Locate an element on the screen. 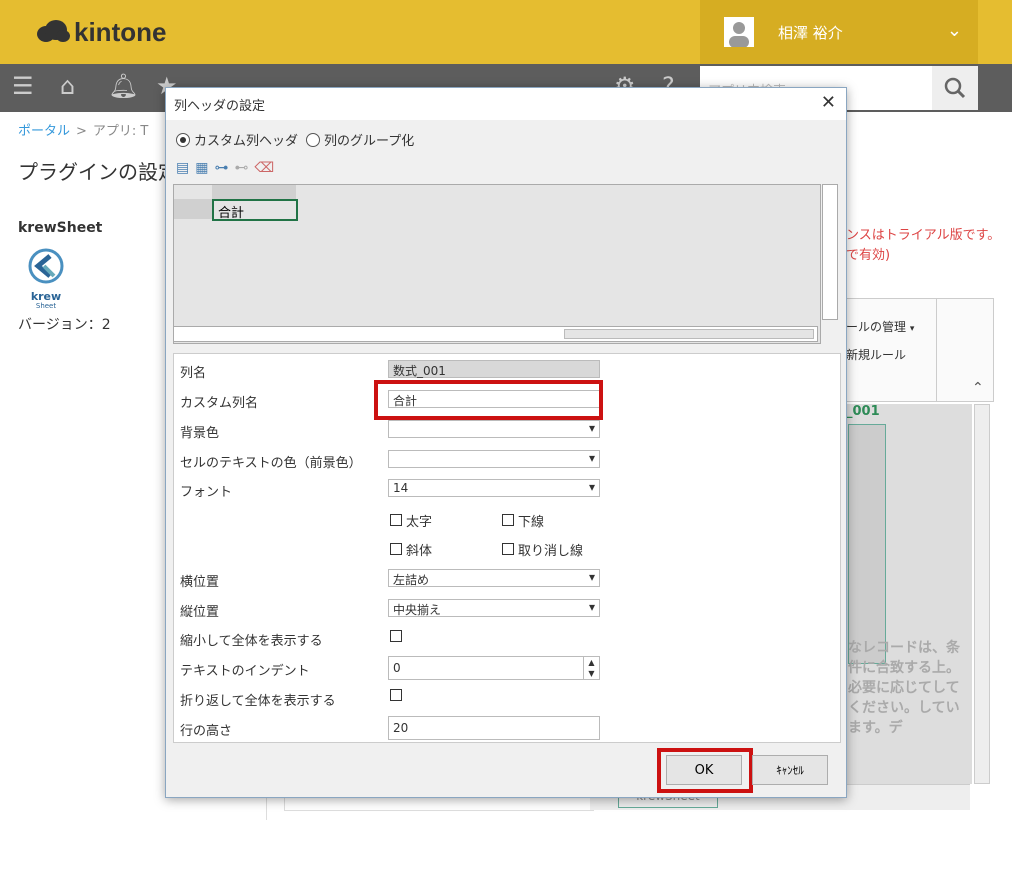 This screenshot has height=886, width=1012. page-title: プラグインの設定 is located at coordinates (98, 172).